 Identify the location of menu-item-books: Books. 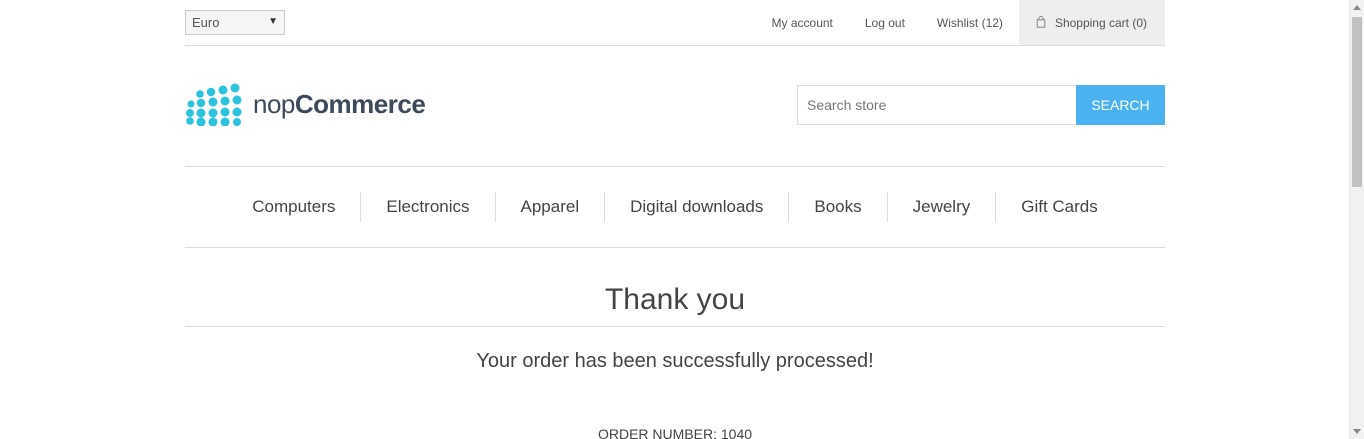
(837, 207).